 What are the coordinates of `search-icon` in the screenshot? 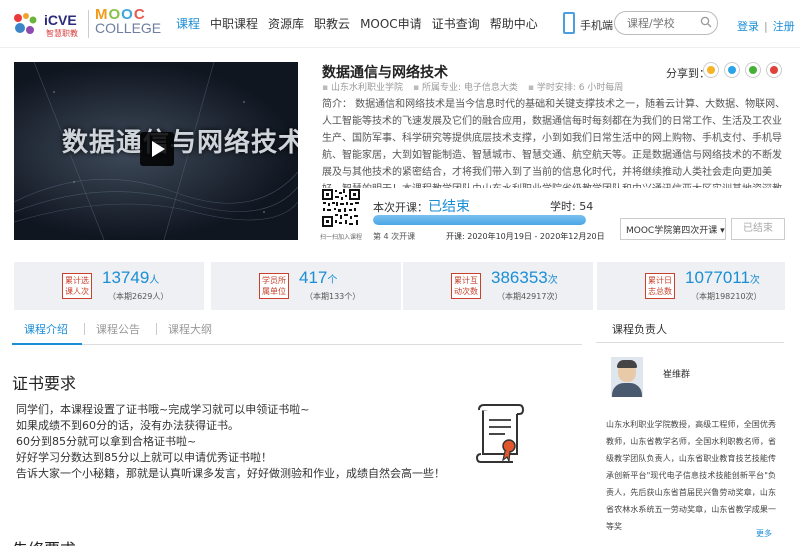 It's located at (706, 22).